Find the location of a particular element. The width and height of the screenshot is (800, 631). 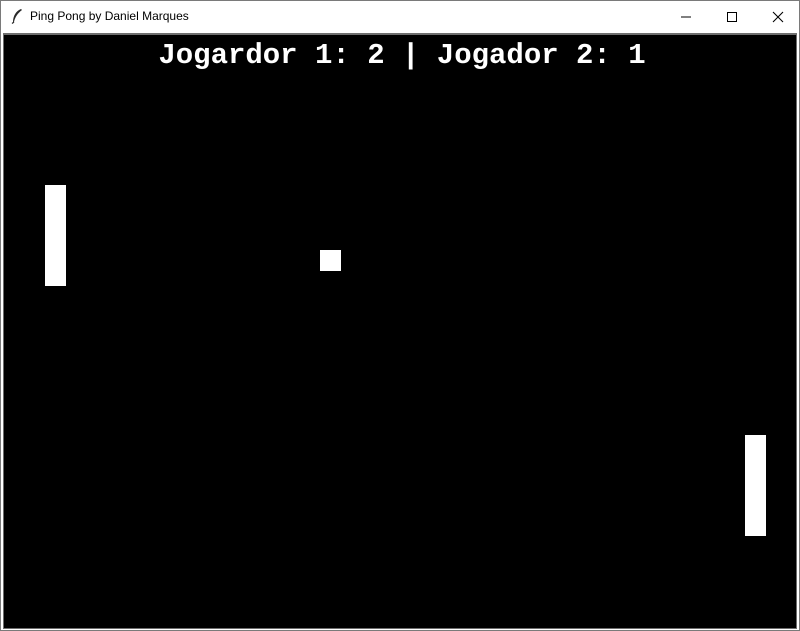

minimize-icon is located at coordinates (686, 17).